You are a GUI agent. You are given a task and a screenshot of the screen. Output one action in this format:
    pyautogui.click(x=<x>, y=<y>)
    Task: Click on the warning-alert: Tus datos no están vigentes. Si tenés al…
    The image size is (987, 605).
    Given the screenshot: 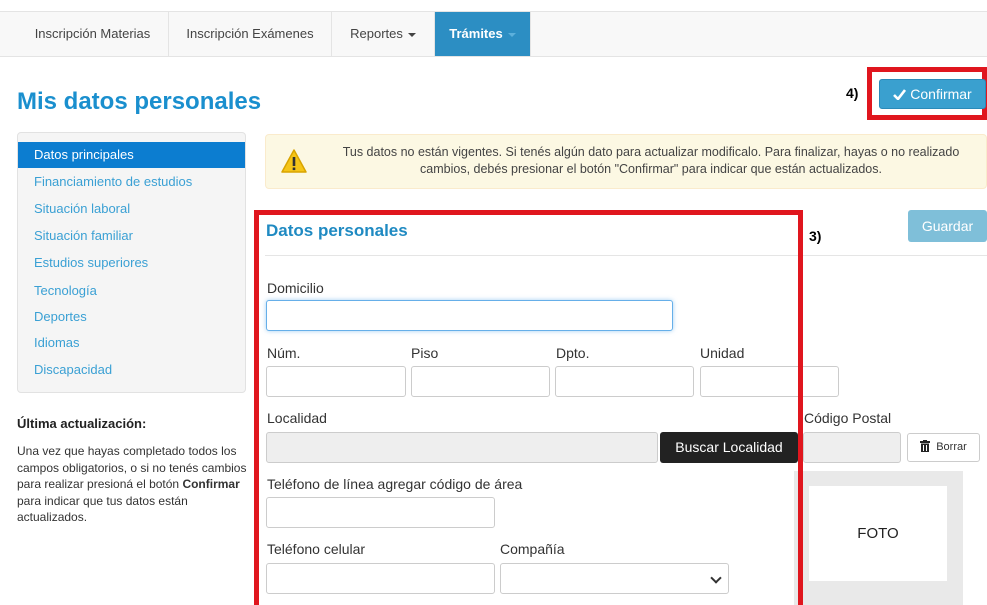 What is the action you would take?
    pyautogui.click(x=626, y=161)
    